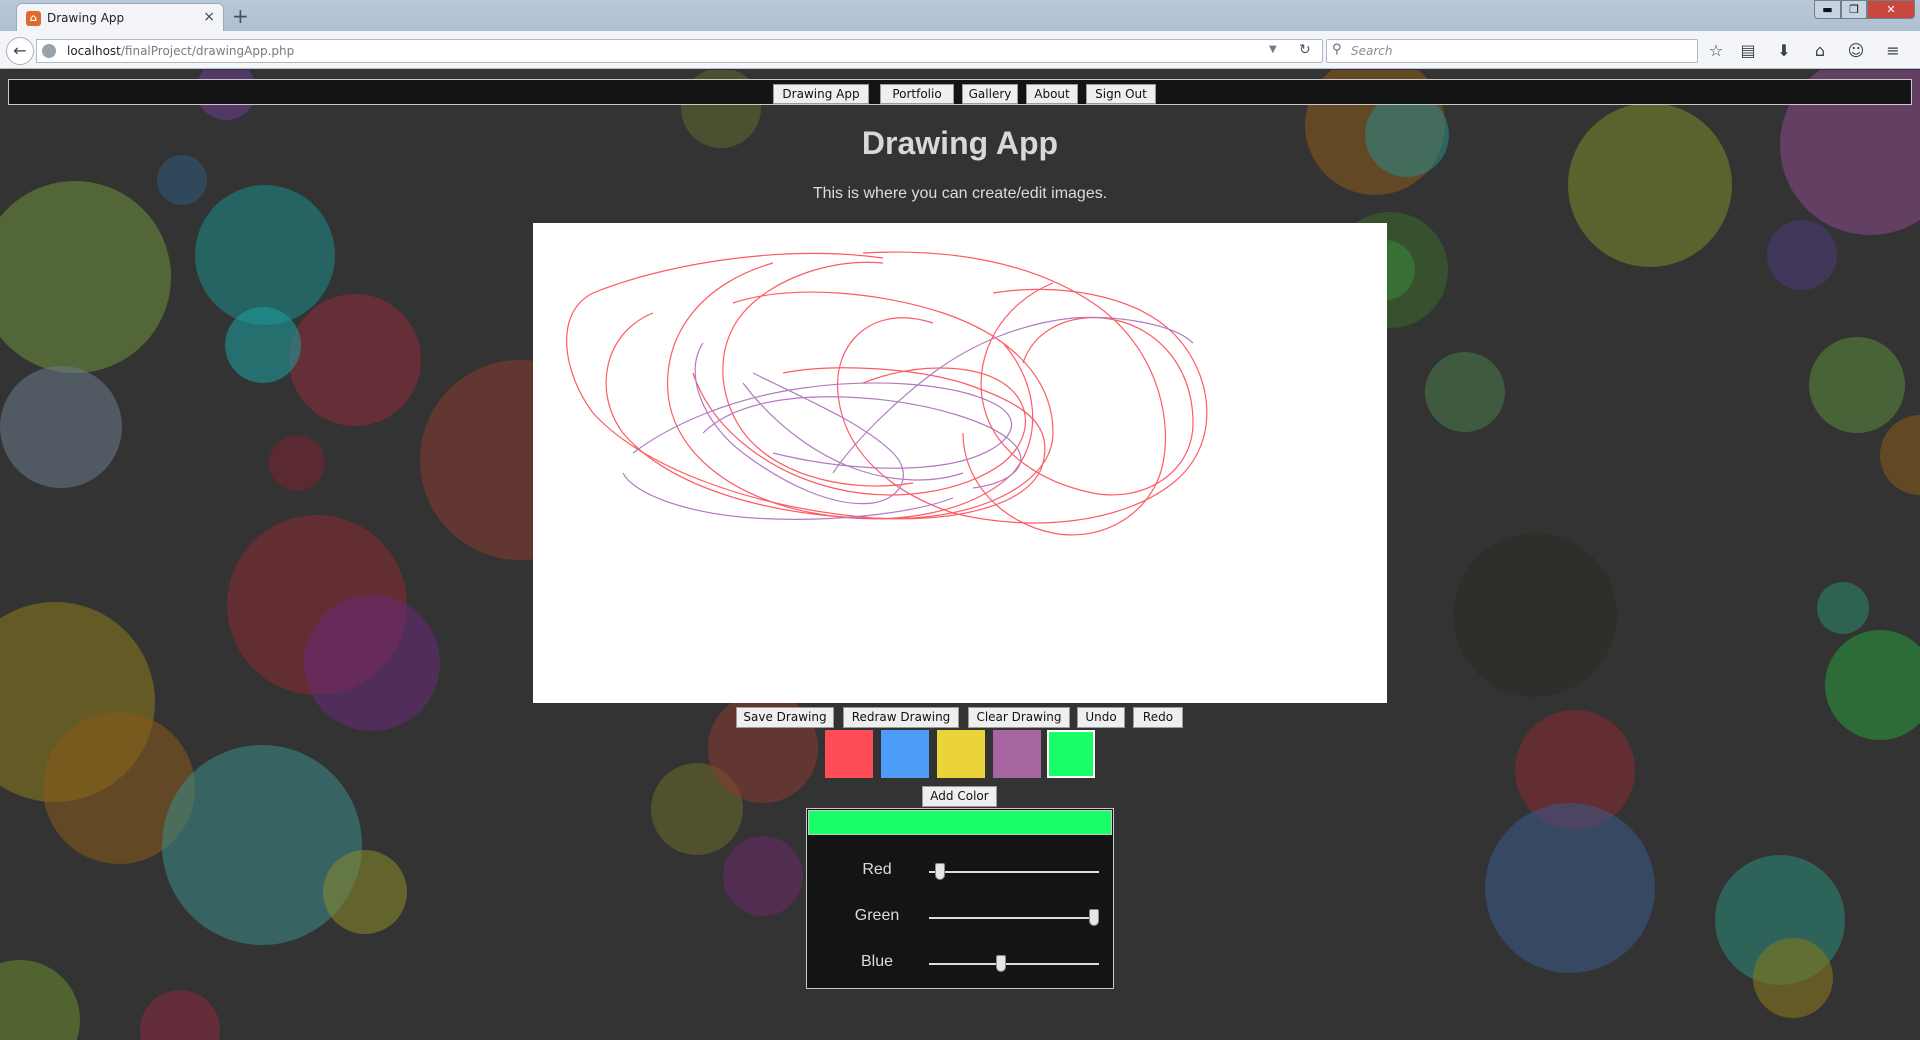 Image resolution: width=1920 pixels, height=1040 pixels. I want to click on tab-strip: ⌂ Drawing App × + ▬ ❐ ✕, so click(960, 16).